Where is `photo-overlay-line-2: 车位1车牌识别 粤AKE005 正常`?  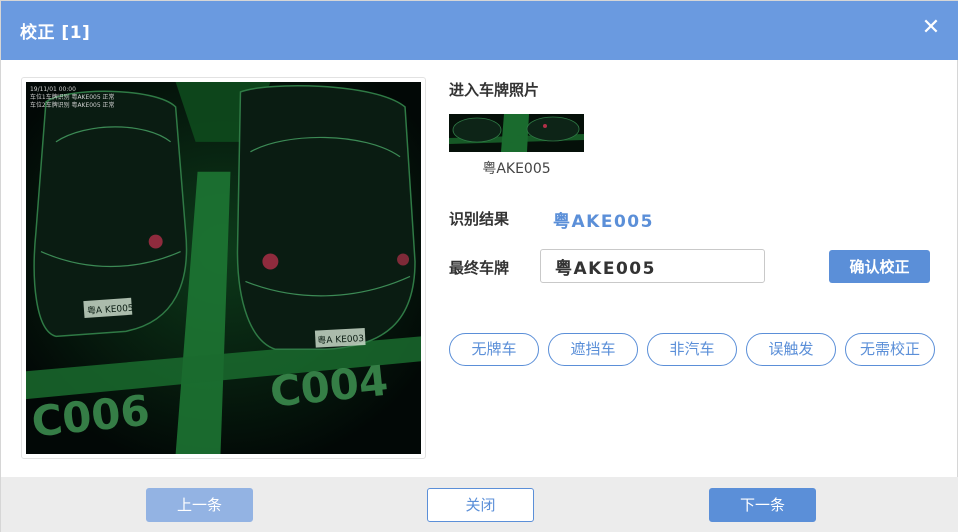
photo-overlay-line-2: 车位1车牌识别 粤AKE005 正常 is located at coordinates (72, 97).